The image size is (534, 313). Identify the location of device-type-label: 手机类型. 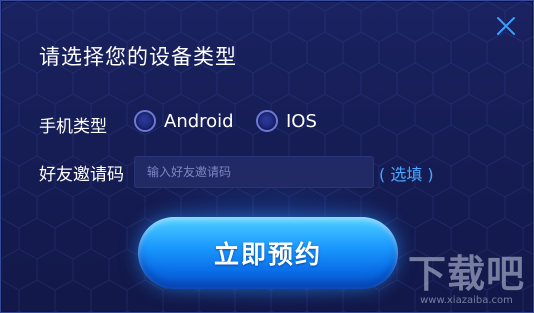
(73, 127).